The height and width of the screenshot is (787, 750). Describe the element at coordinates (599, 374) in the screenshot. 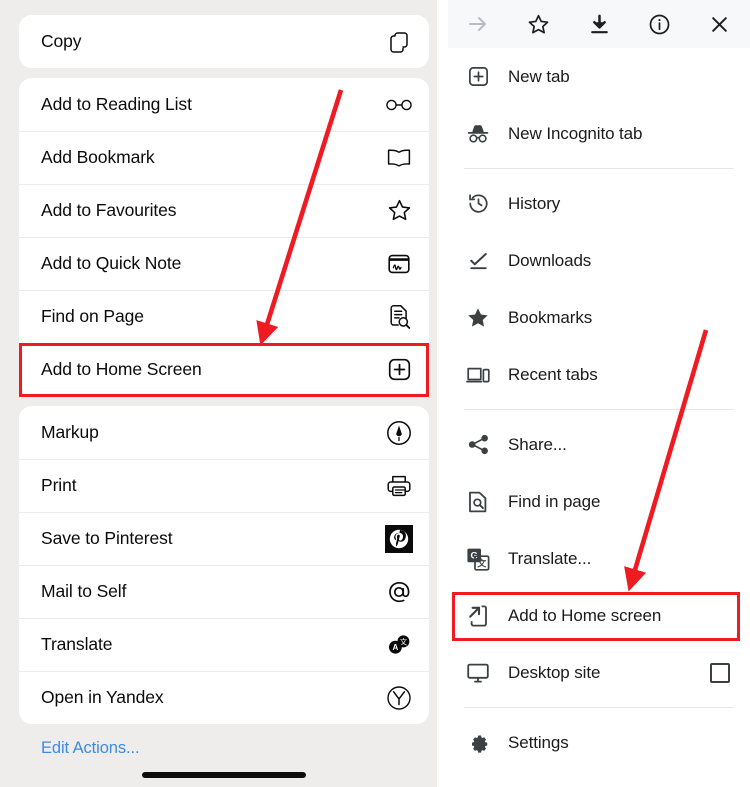

I see `chrome-item-recent-tabs: Recent tabs` at that location.